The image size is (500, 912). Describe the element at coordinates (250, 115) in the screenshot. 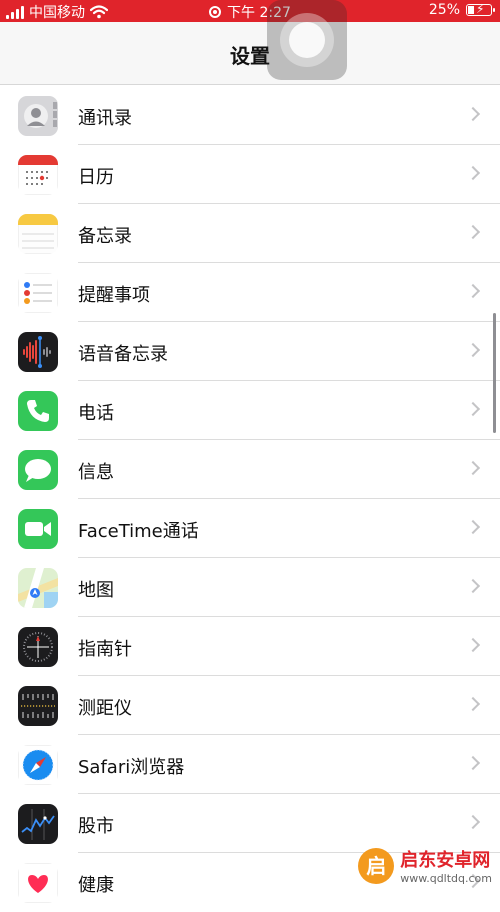

I see `settings-row-contacts: 通讯录` at that location.